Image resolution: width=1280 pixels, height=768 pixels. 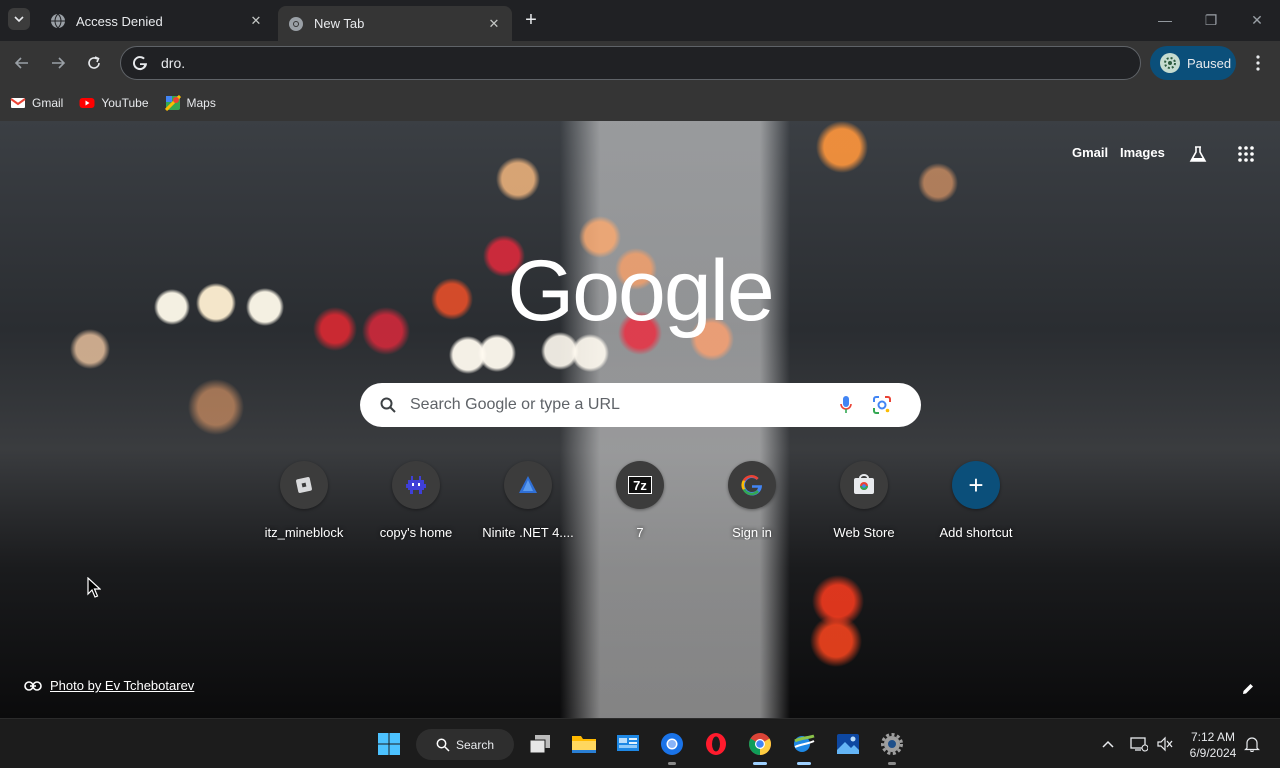 What do you see at coordinates (752, 485) in the screenshot?
I see `google-g-icon` at bounding box center [752, 485].